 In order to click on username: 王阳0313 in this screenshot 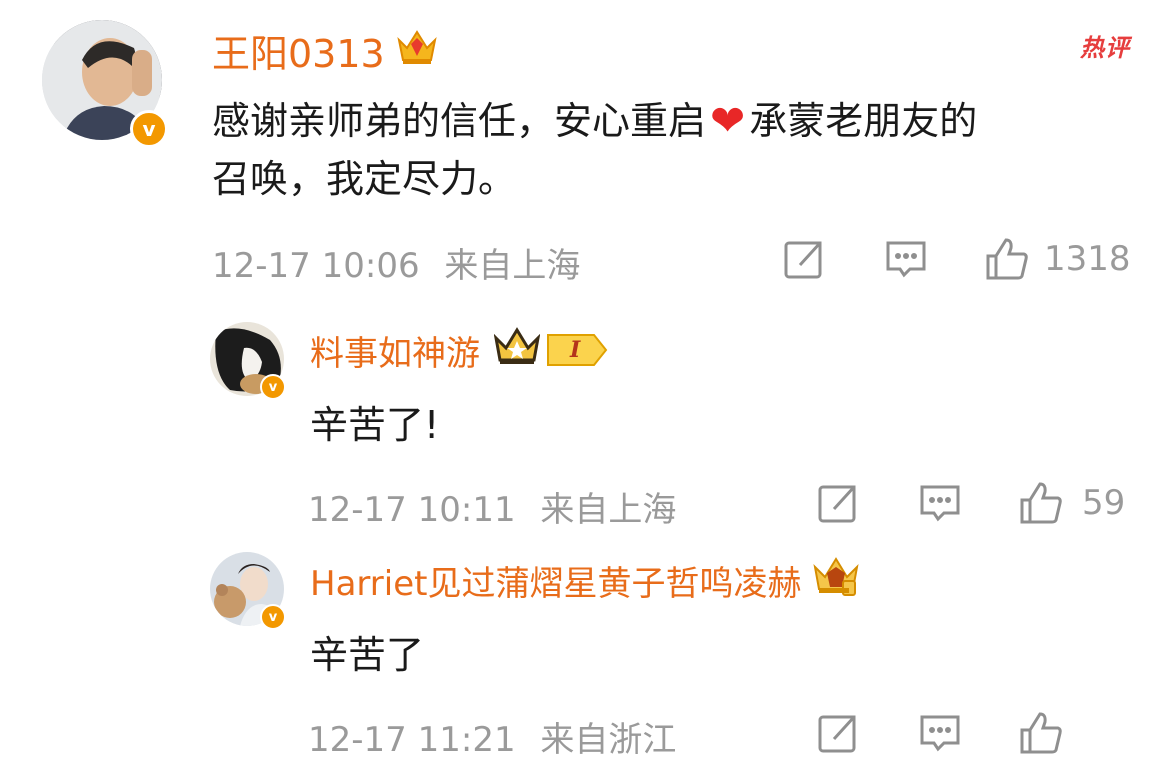, I will do `click(325, 50)`.